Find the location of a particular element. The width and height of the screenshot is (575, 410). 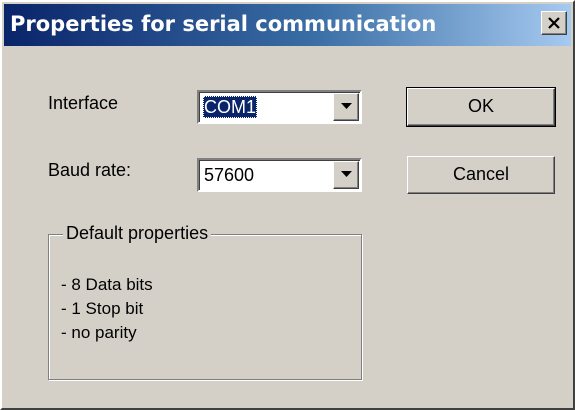

ok-button-label: OK is located at coordinates (480, 106).